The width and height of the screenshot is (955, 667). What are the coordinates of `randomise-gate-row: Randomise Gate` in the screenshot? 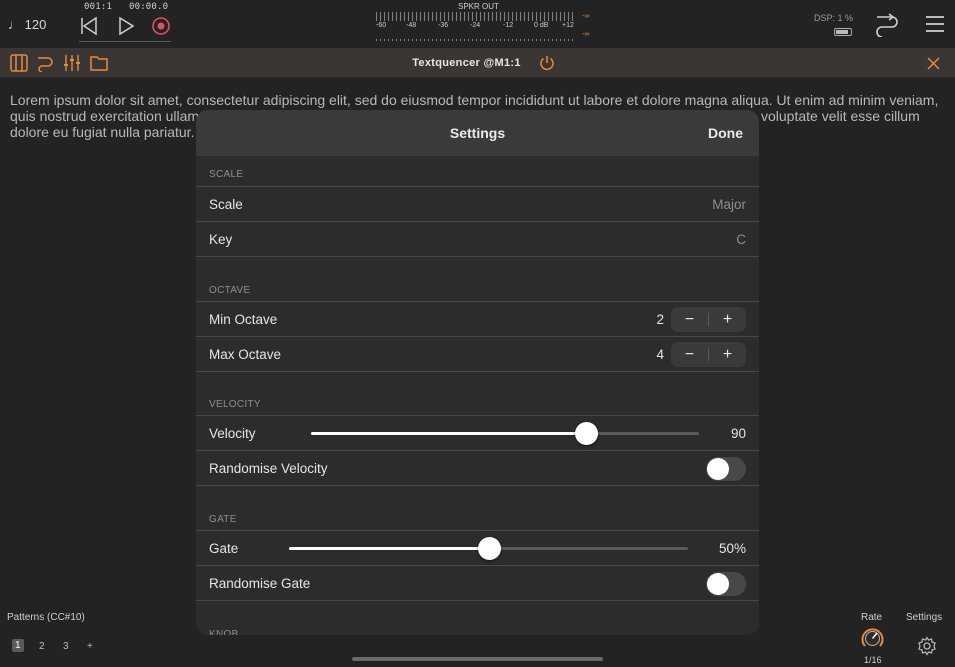 It's located at (477, 583).